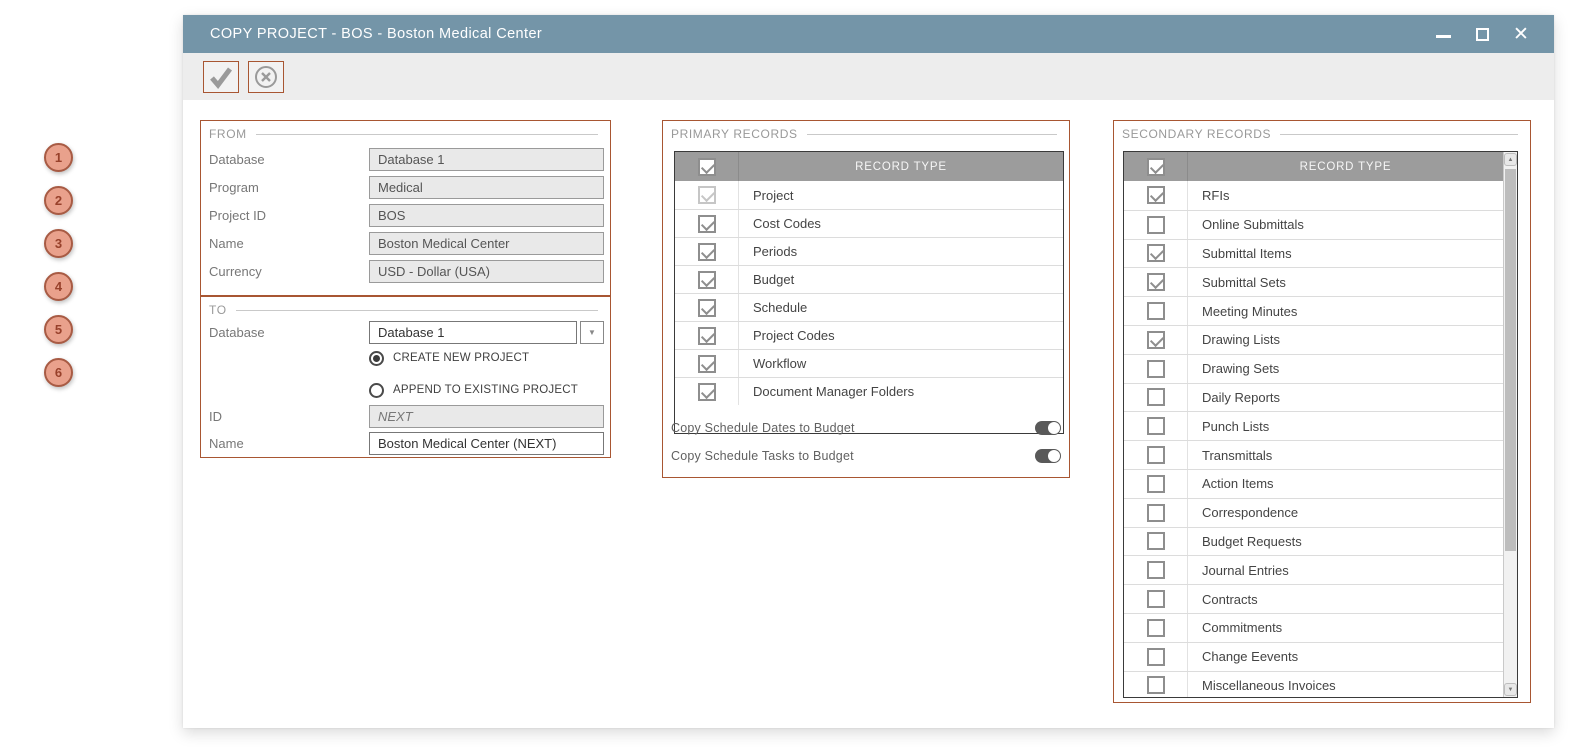 The image size is (1578, 754). I want to click on record-row: Commitments, so click(1313, 627).